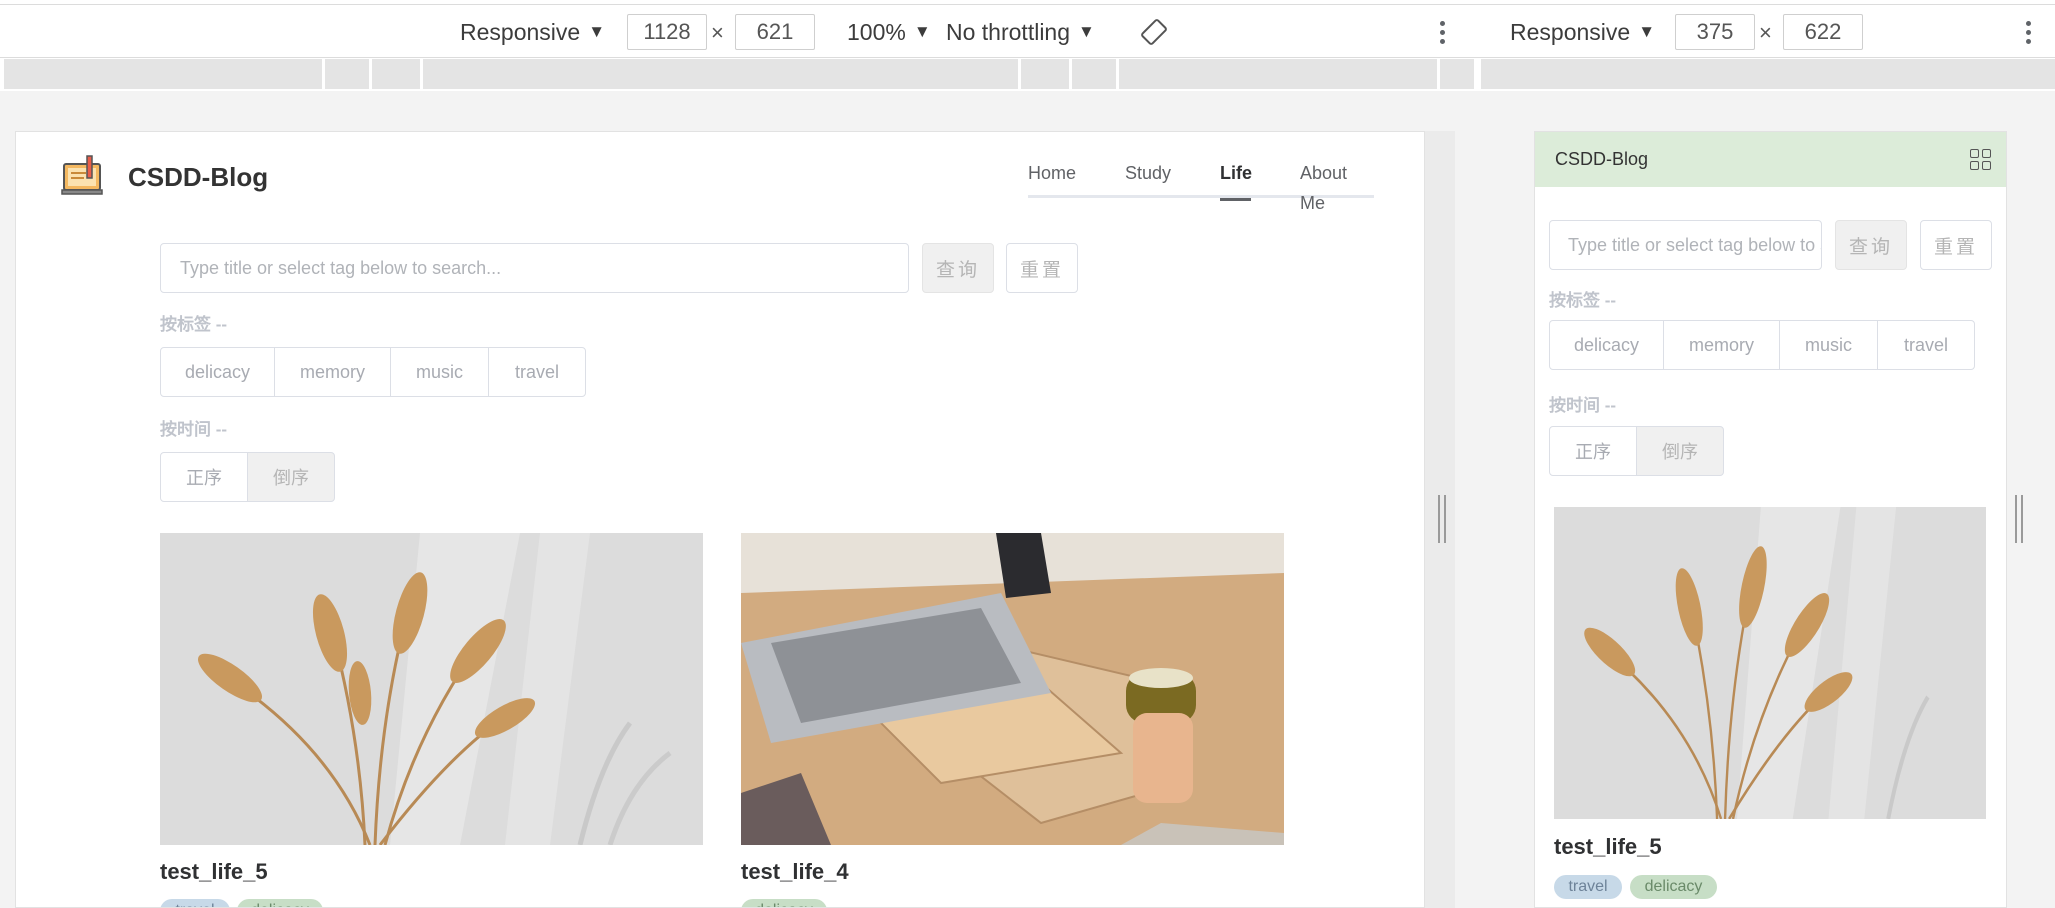 This screenshot has width=2055, height=908. I want to click on zoom-select: 100% ▼, so click(889, 32).